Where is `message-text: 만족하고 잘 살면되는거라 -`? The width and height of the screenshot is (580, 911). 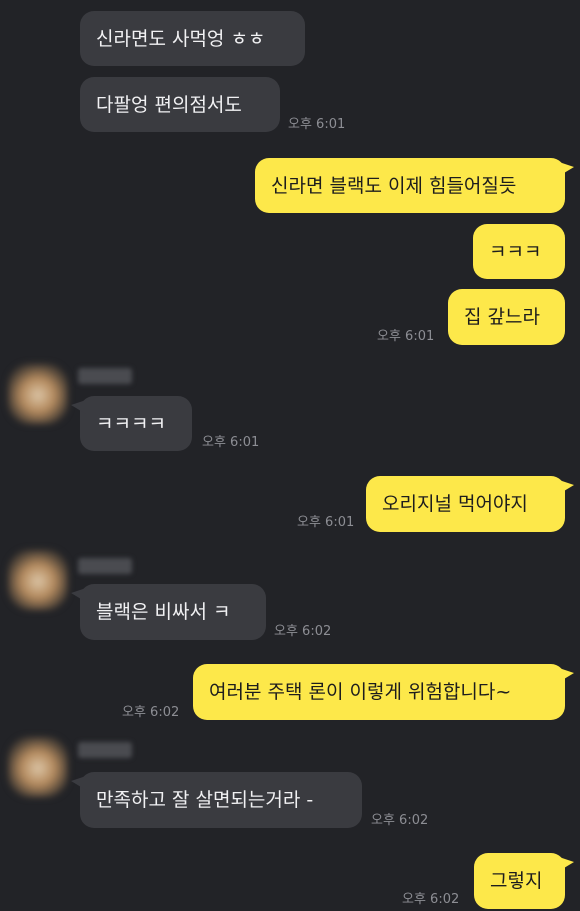 message-text: 만족하고 잘 살면되는거라 - is located at coordinates (205, 800).